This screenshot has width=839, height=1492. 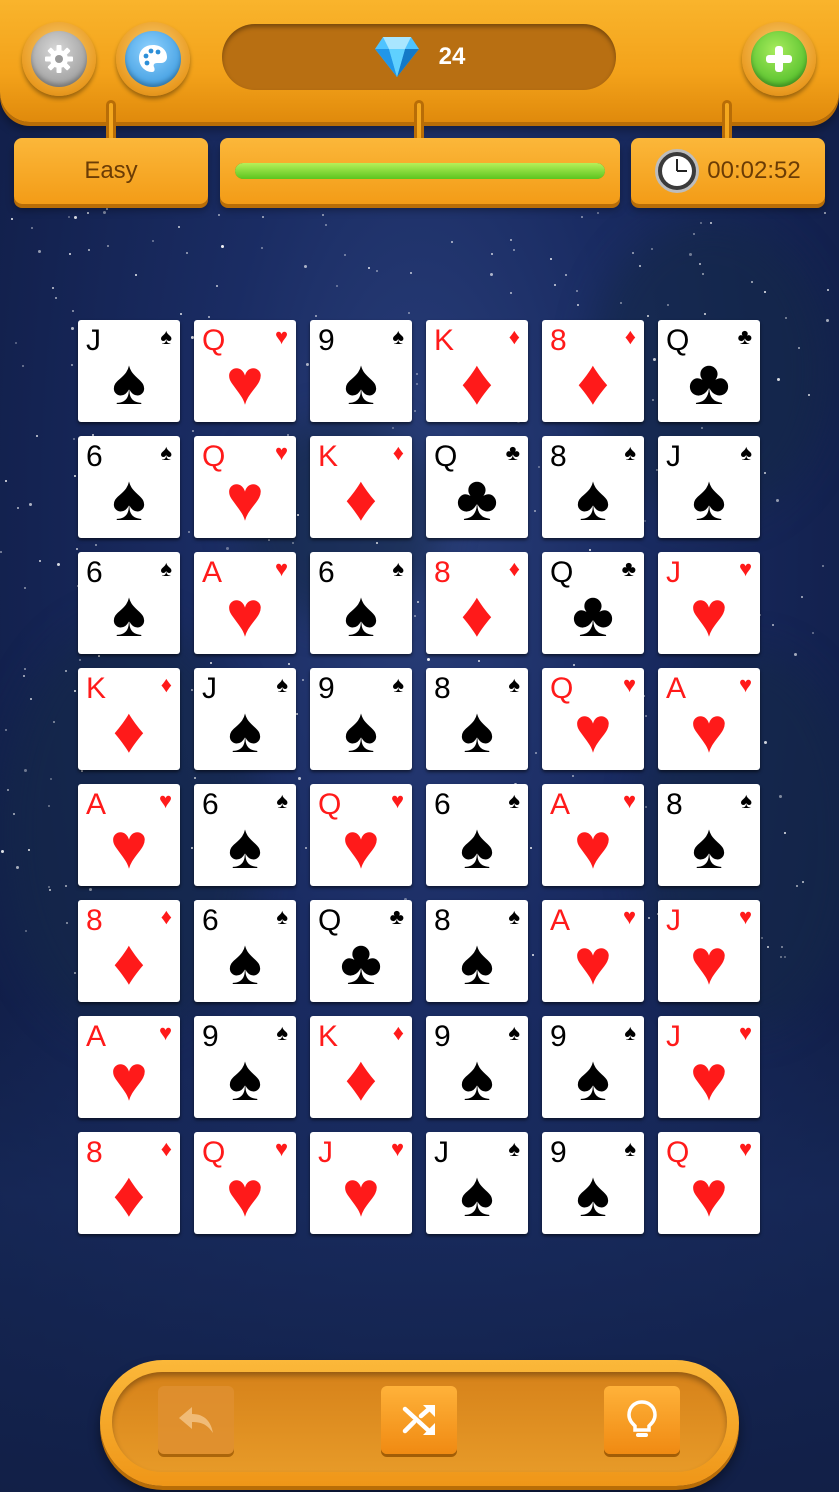 I want to click on lightbulb-icon, so click(x=642, y=1418).